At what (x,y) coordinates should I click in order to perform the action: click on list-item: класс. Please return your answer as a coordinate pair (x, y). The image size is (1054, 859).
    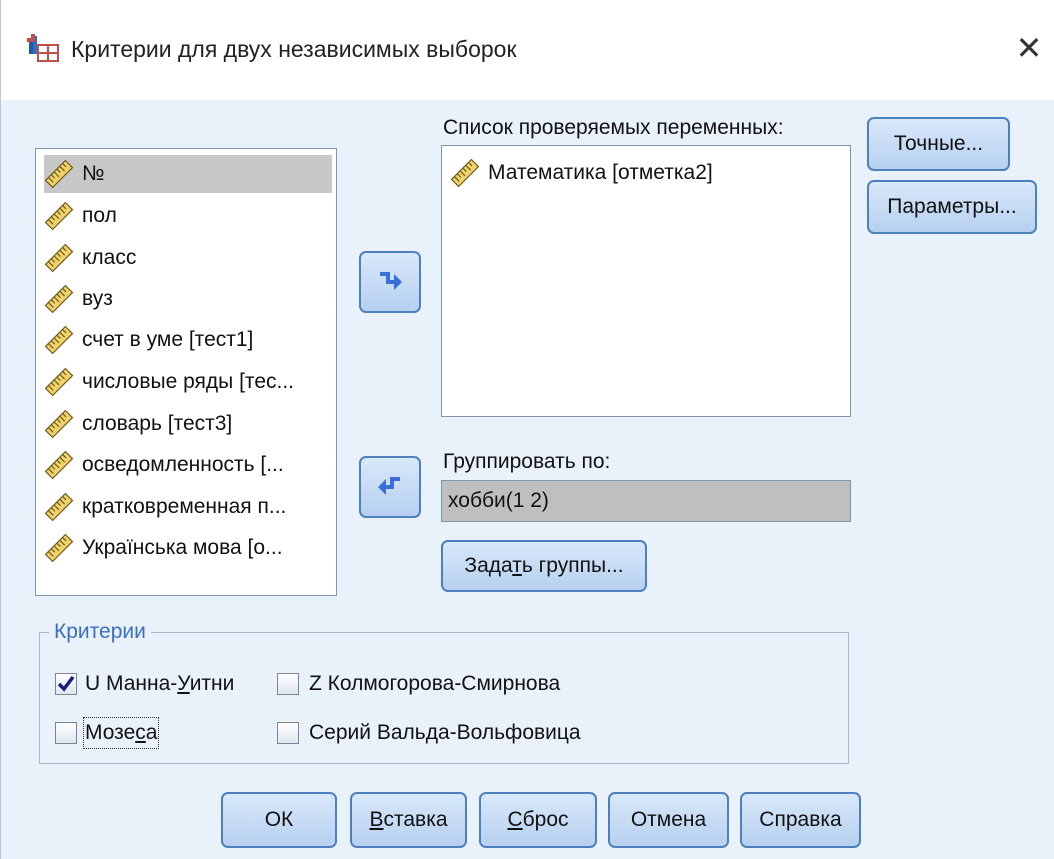
    Looking at the image, I should click on (188, 258).